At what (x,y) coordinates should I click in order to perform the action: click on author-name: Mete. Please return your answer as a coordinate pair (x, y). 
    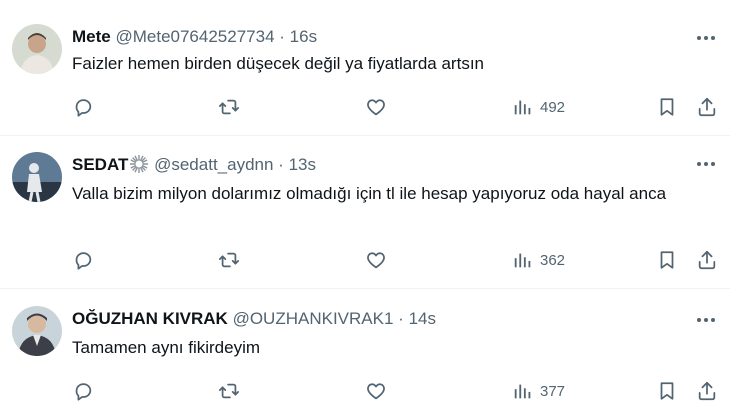
    Looking at the image, I should click on (91, 36).